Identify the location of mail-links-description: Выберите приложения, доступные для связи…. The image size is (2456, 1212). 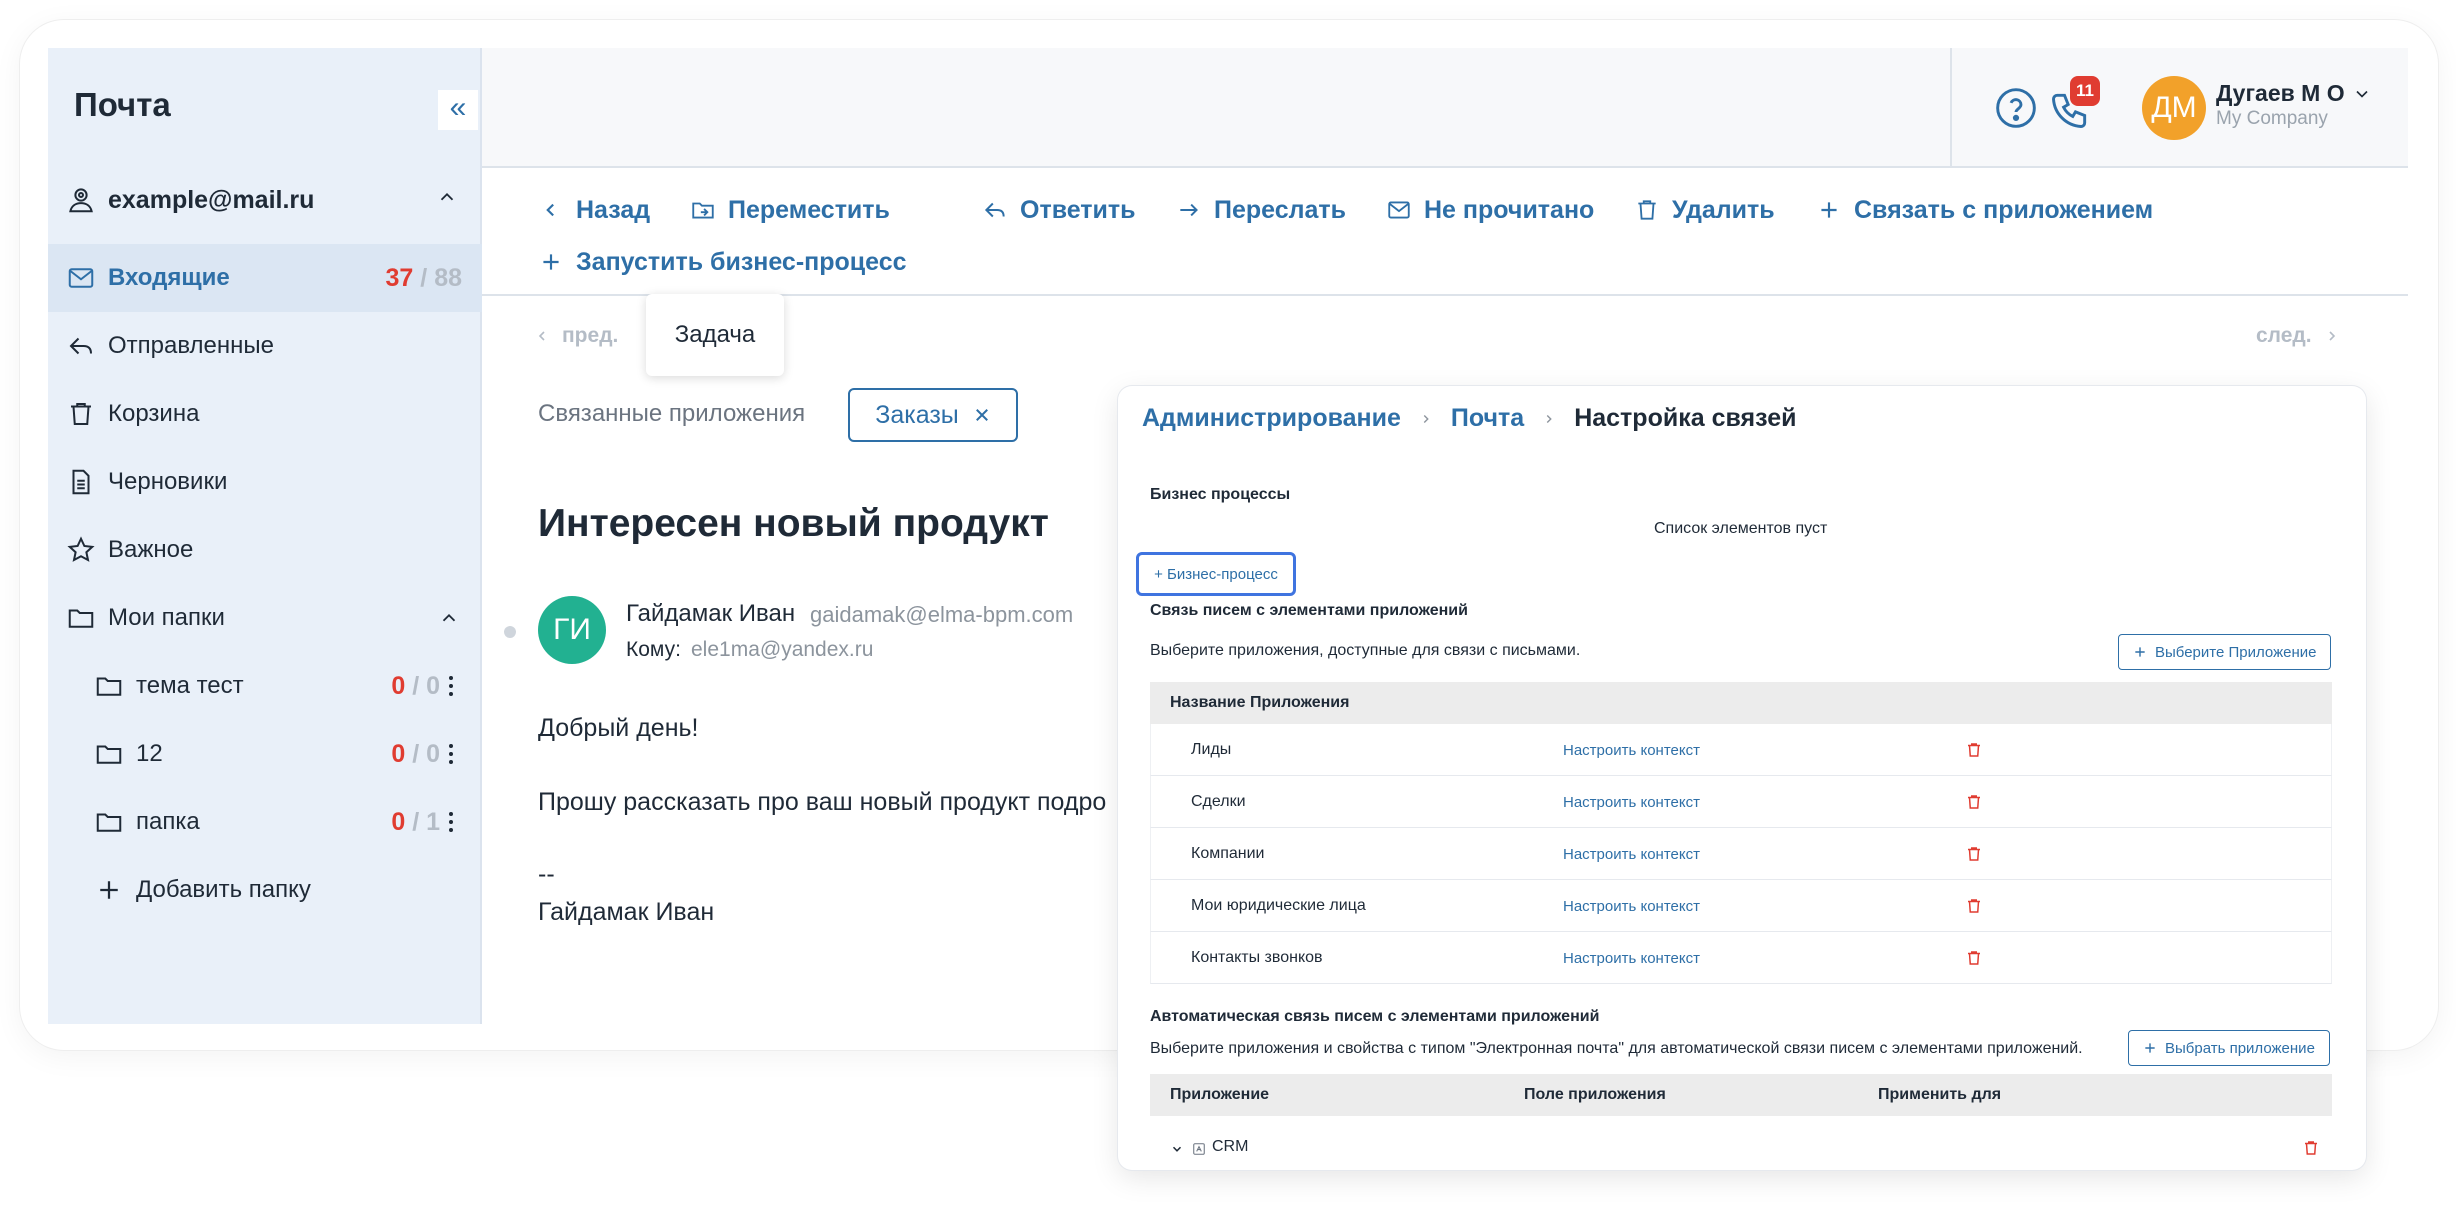
(1365, 650).